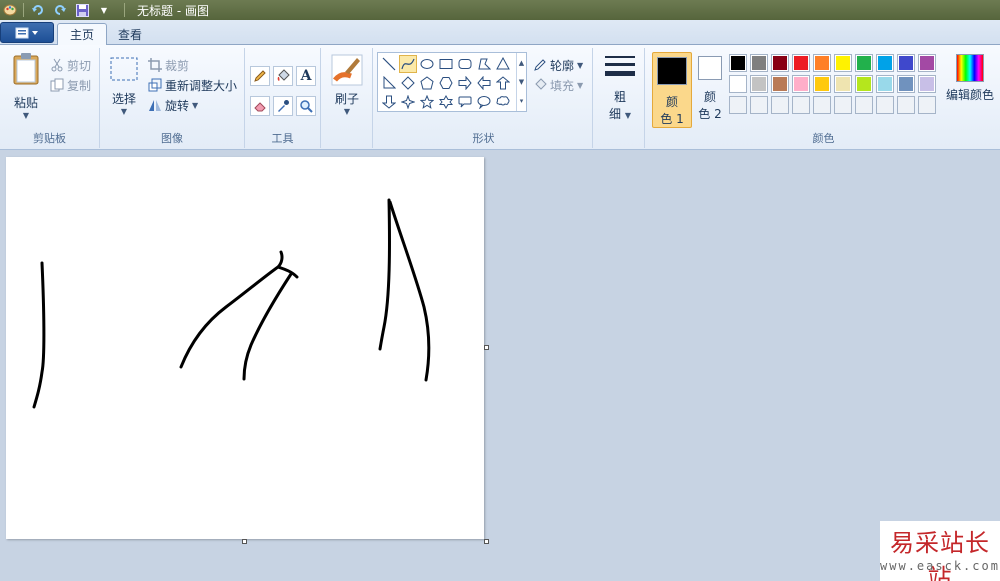 The height and width of the screenshot is (581, 1000). Describe the element at coordinates (347, 85) in the screenshot. I see `brushes-button: 刷子 ▼` at that location.